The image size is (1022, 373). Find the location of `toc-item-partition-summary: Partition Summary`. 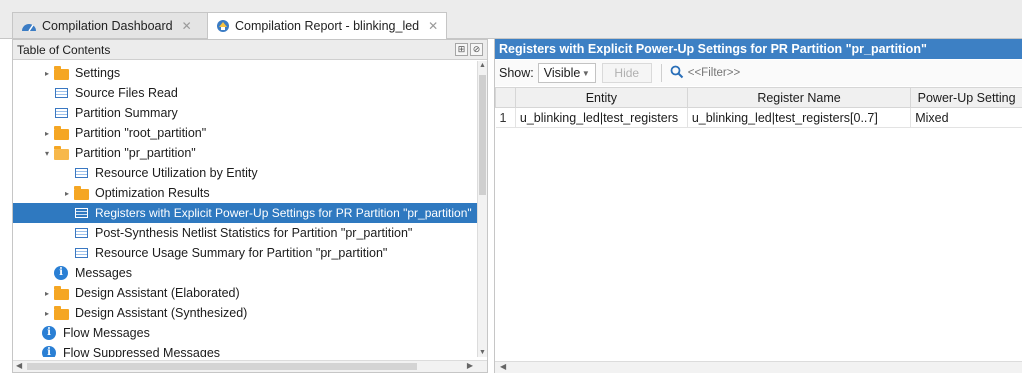

toc-item-partition-summary: Partition Summary is located at coordinates (245, 113).